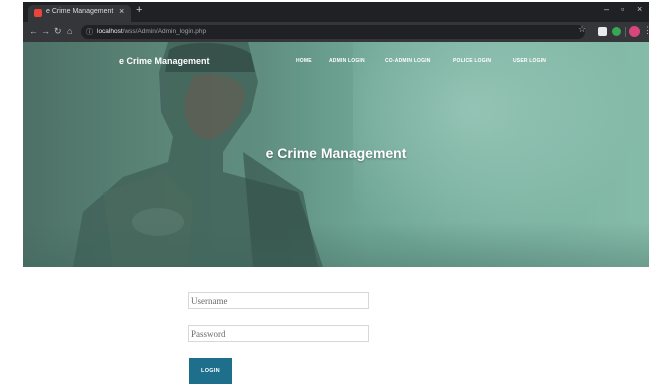  I want to click on reload-icon: ↻, so click(58, 31).